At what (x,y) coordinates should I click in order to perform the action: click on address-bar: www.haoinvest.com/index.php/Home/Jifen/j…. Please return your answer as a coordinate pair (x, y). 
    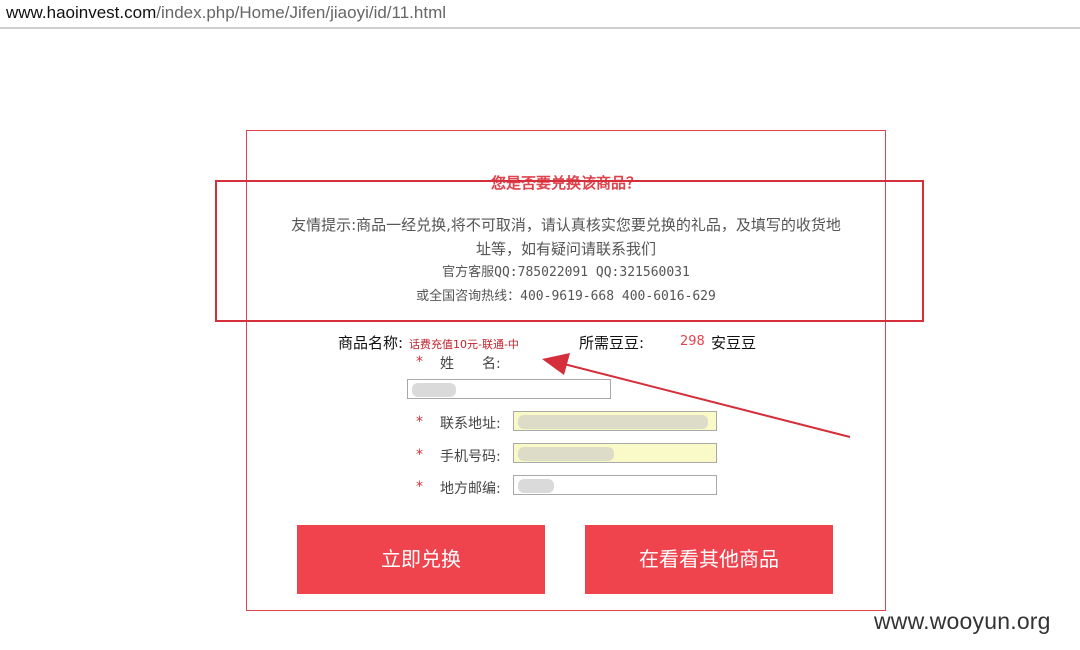
    Looking at the image, I should click on (540, 14).